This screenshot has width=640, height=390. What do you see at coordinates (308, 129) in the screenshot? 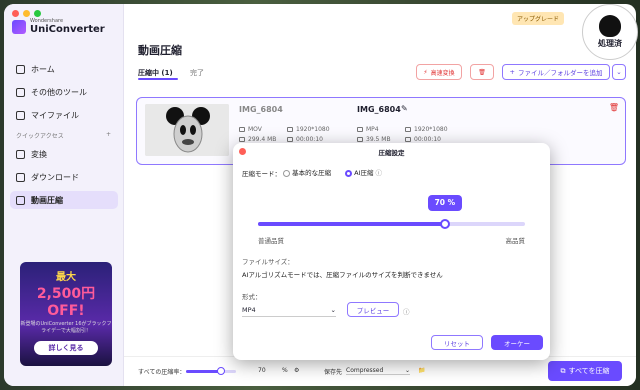
I see `source-resolution: 1920*1080` at bounding box center [308, 129].